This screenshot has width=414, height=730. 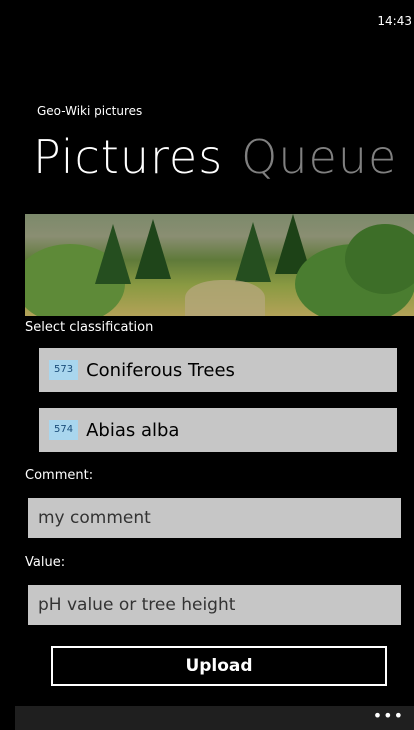 I want to click on value-label: Value:, so click(x=45, y=562).